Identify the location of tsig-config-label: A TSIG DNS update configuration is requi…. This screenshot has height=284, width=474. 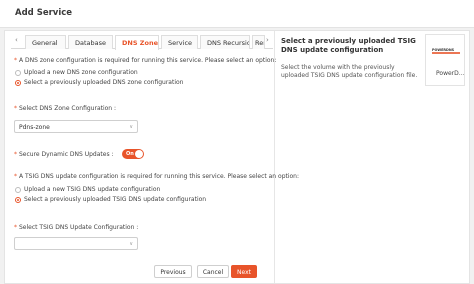
(159, 176).